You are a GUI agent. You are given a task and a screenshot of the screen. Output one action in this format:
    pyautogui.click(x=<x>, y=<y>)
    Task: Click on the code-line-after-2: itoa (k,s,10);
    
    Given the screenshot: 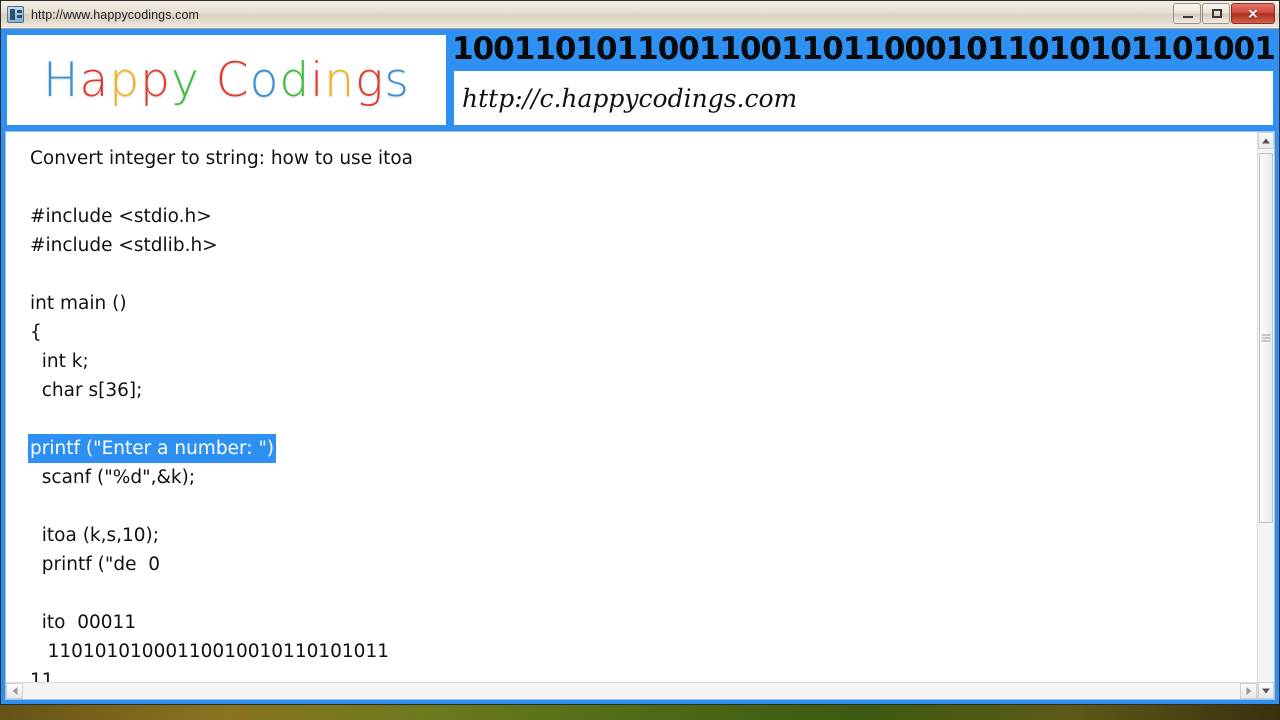 What is the action you would take?
    pyautogui.click(x=95, y=535)
    